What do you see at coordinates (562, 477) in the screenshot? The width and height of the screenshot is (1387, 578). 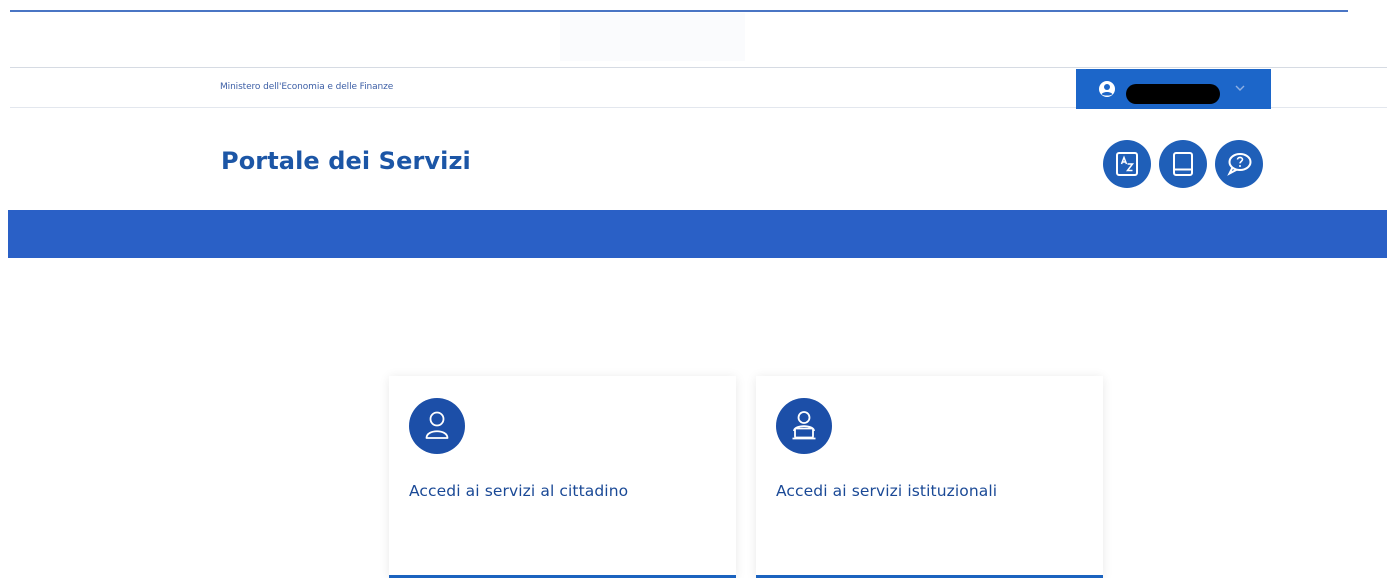 I see `card-citizen-services: Accedi ai servizi al cittadino` at bounding box center [562, 477].